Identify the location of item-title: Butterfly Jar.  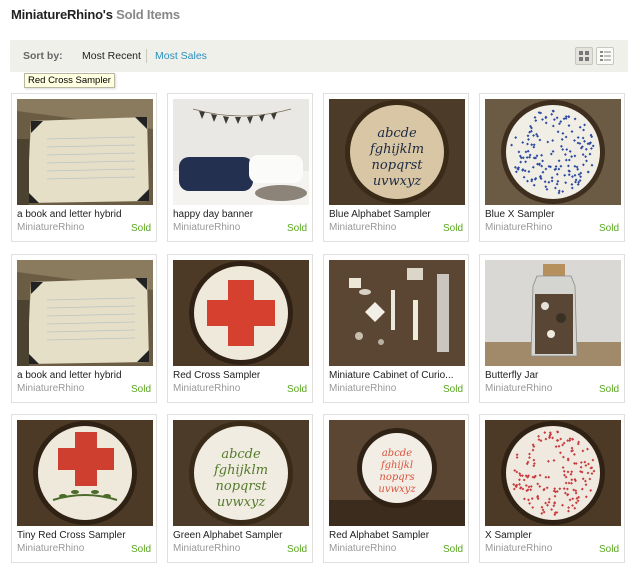
(553, 375).